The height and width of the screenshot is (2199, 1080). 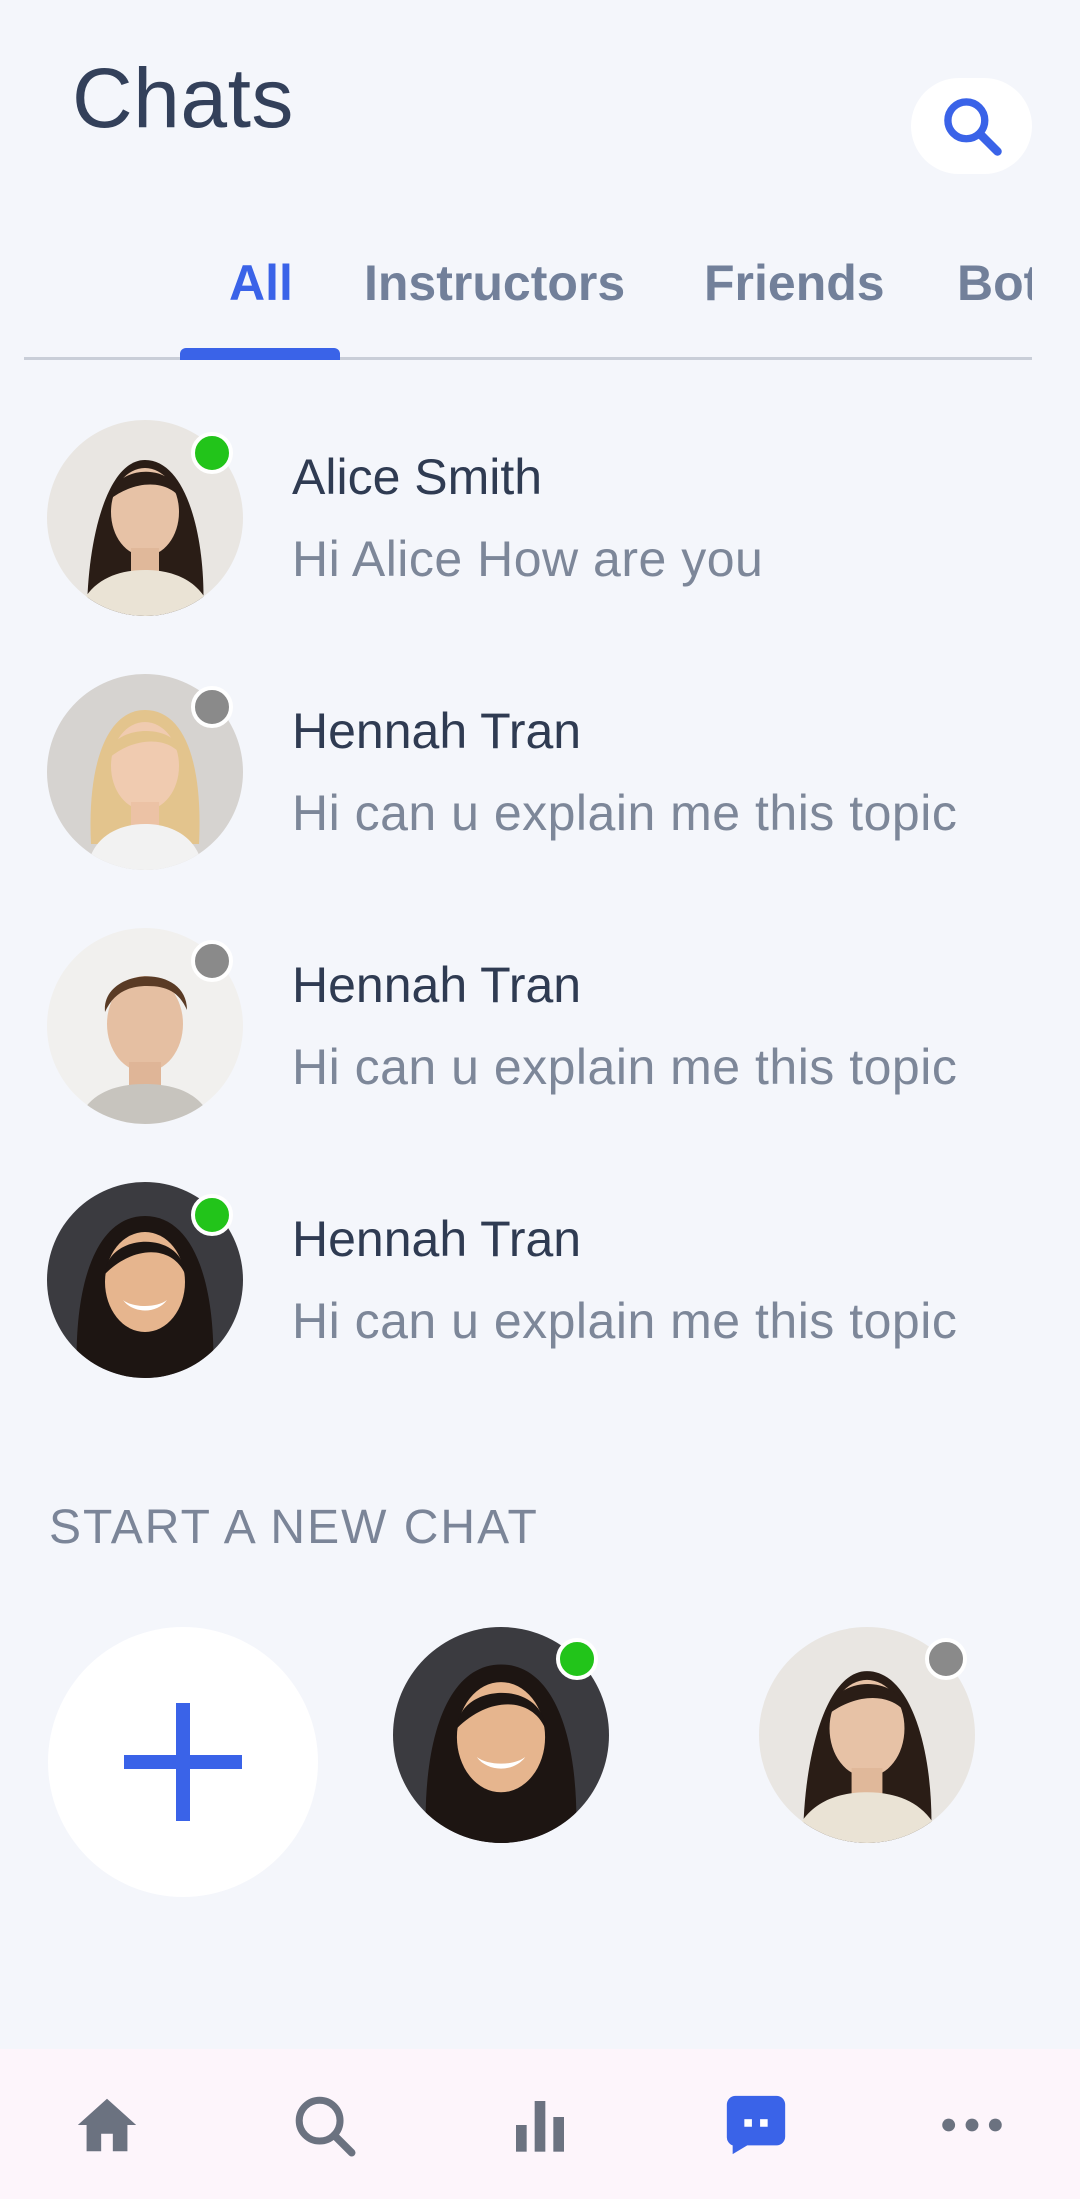 What do you see at coordinates (417, 477) in the screenshot?
I see `chat-name: Alice Smith` at bounding box center [417, 477].